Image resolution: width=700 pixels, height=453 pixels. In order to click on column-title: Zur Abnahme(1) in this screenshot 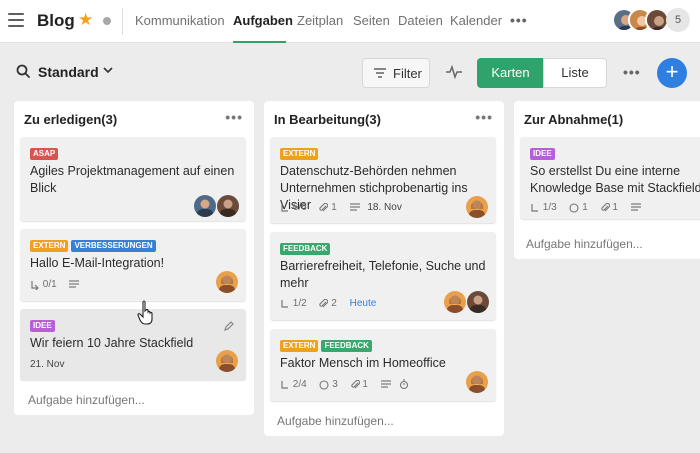, I will do `click(574, 119)`.